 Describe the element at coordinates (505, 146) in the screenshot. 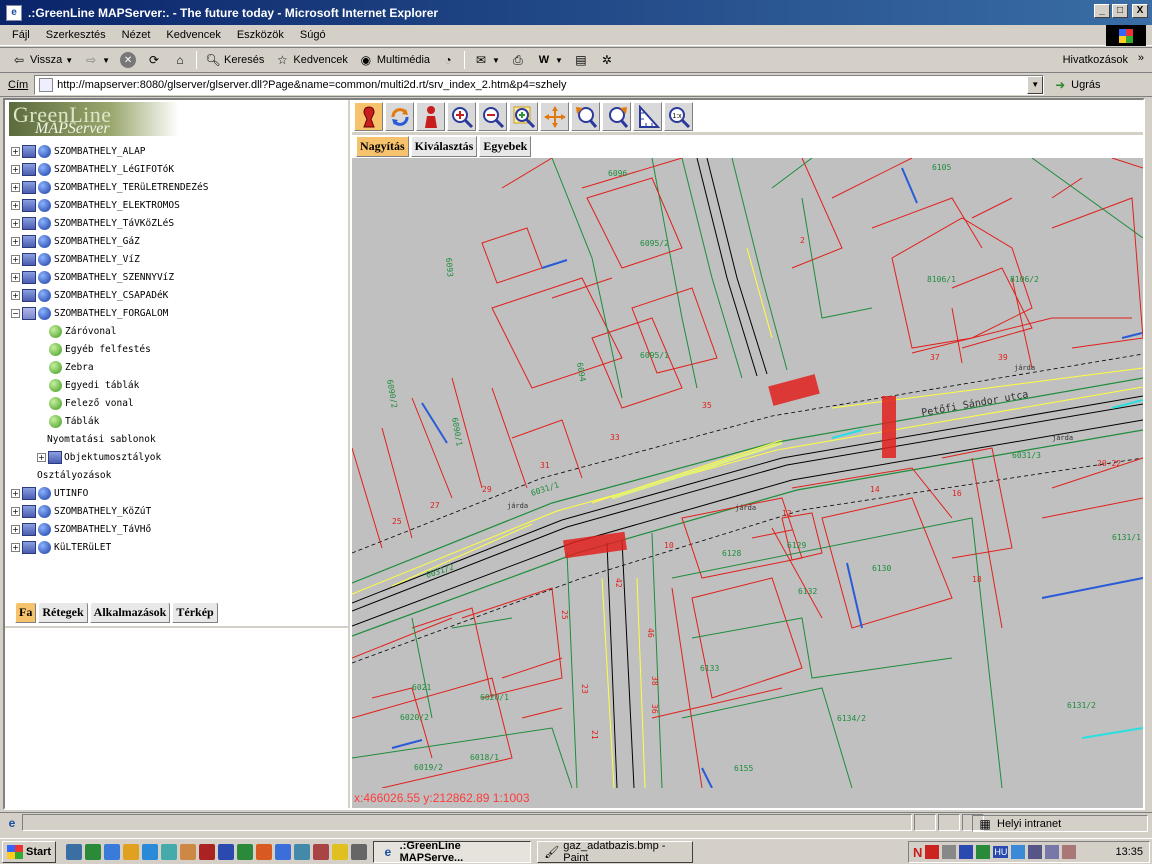

I see `tab-other: Egyebek` at that location.